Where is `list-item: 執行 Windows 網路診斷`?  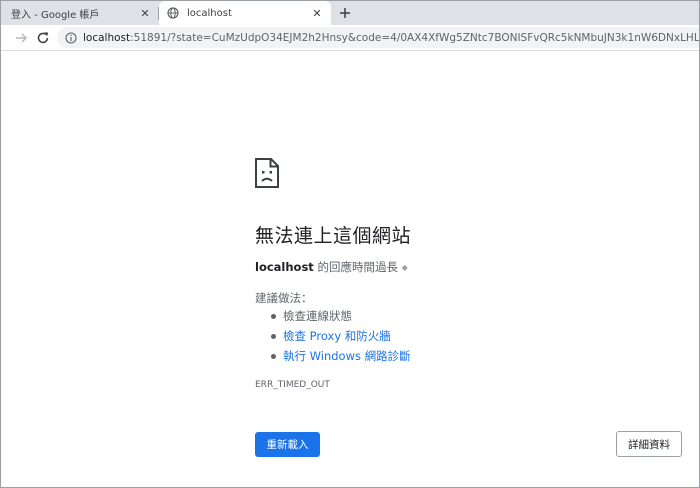 list-item: 執行 Windows 網路診斷 is located at coordinates (333, 356).